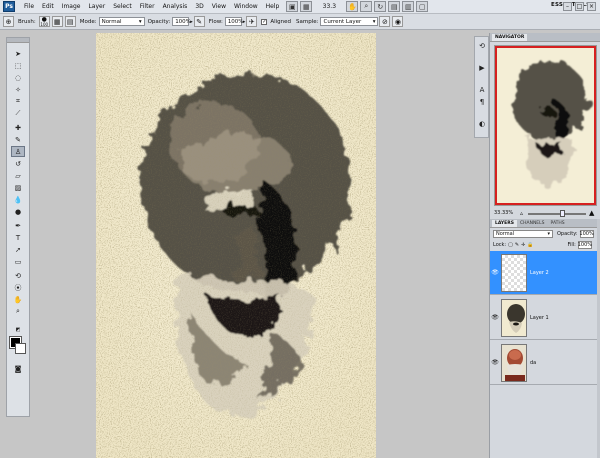 Image resolution: width=600 pixels, height=458 pixels. What do you see at coordinates (199, 21) in the screenshot?
I see `pen-pressure-opacity-icon: ✎` at bounding box center [199, 21].